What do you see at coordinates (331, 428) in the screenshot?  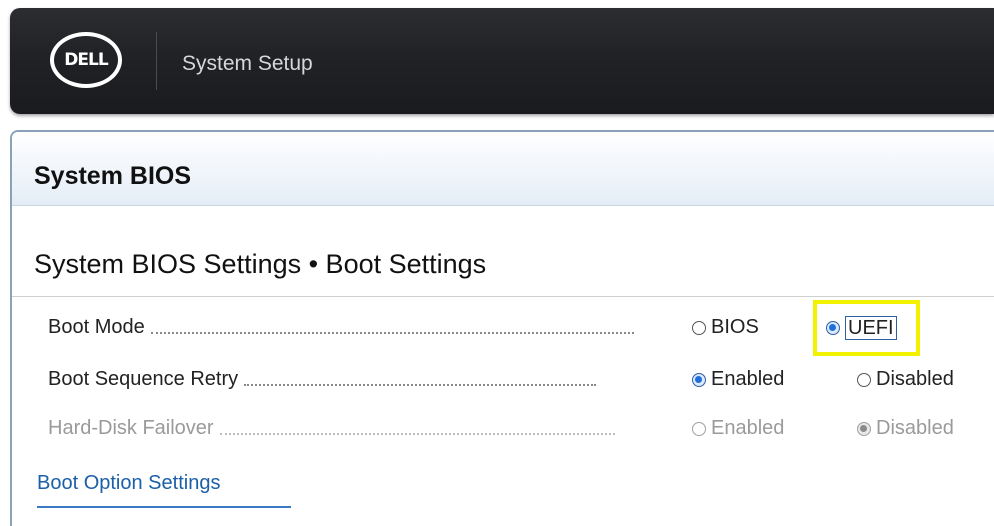 I see `setting-label: Hard-Disk Failover` at bounding box center [331, 428].